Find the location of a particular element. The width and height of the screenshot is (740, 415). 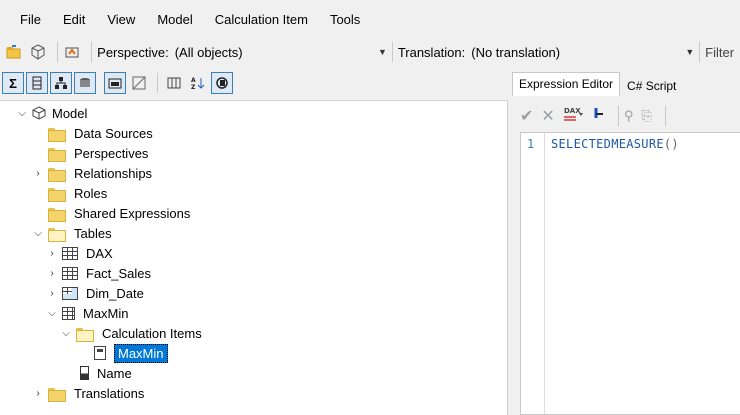

tree-node-roles: Roles is located at coordinates (77, 193).